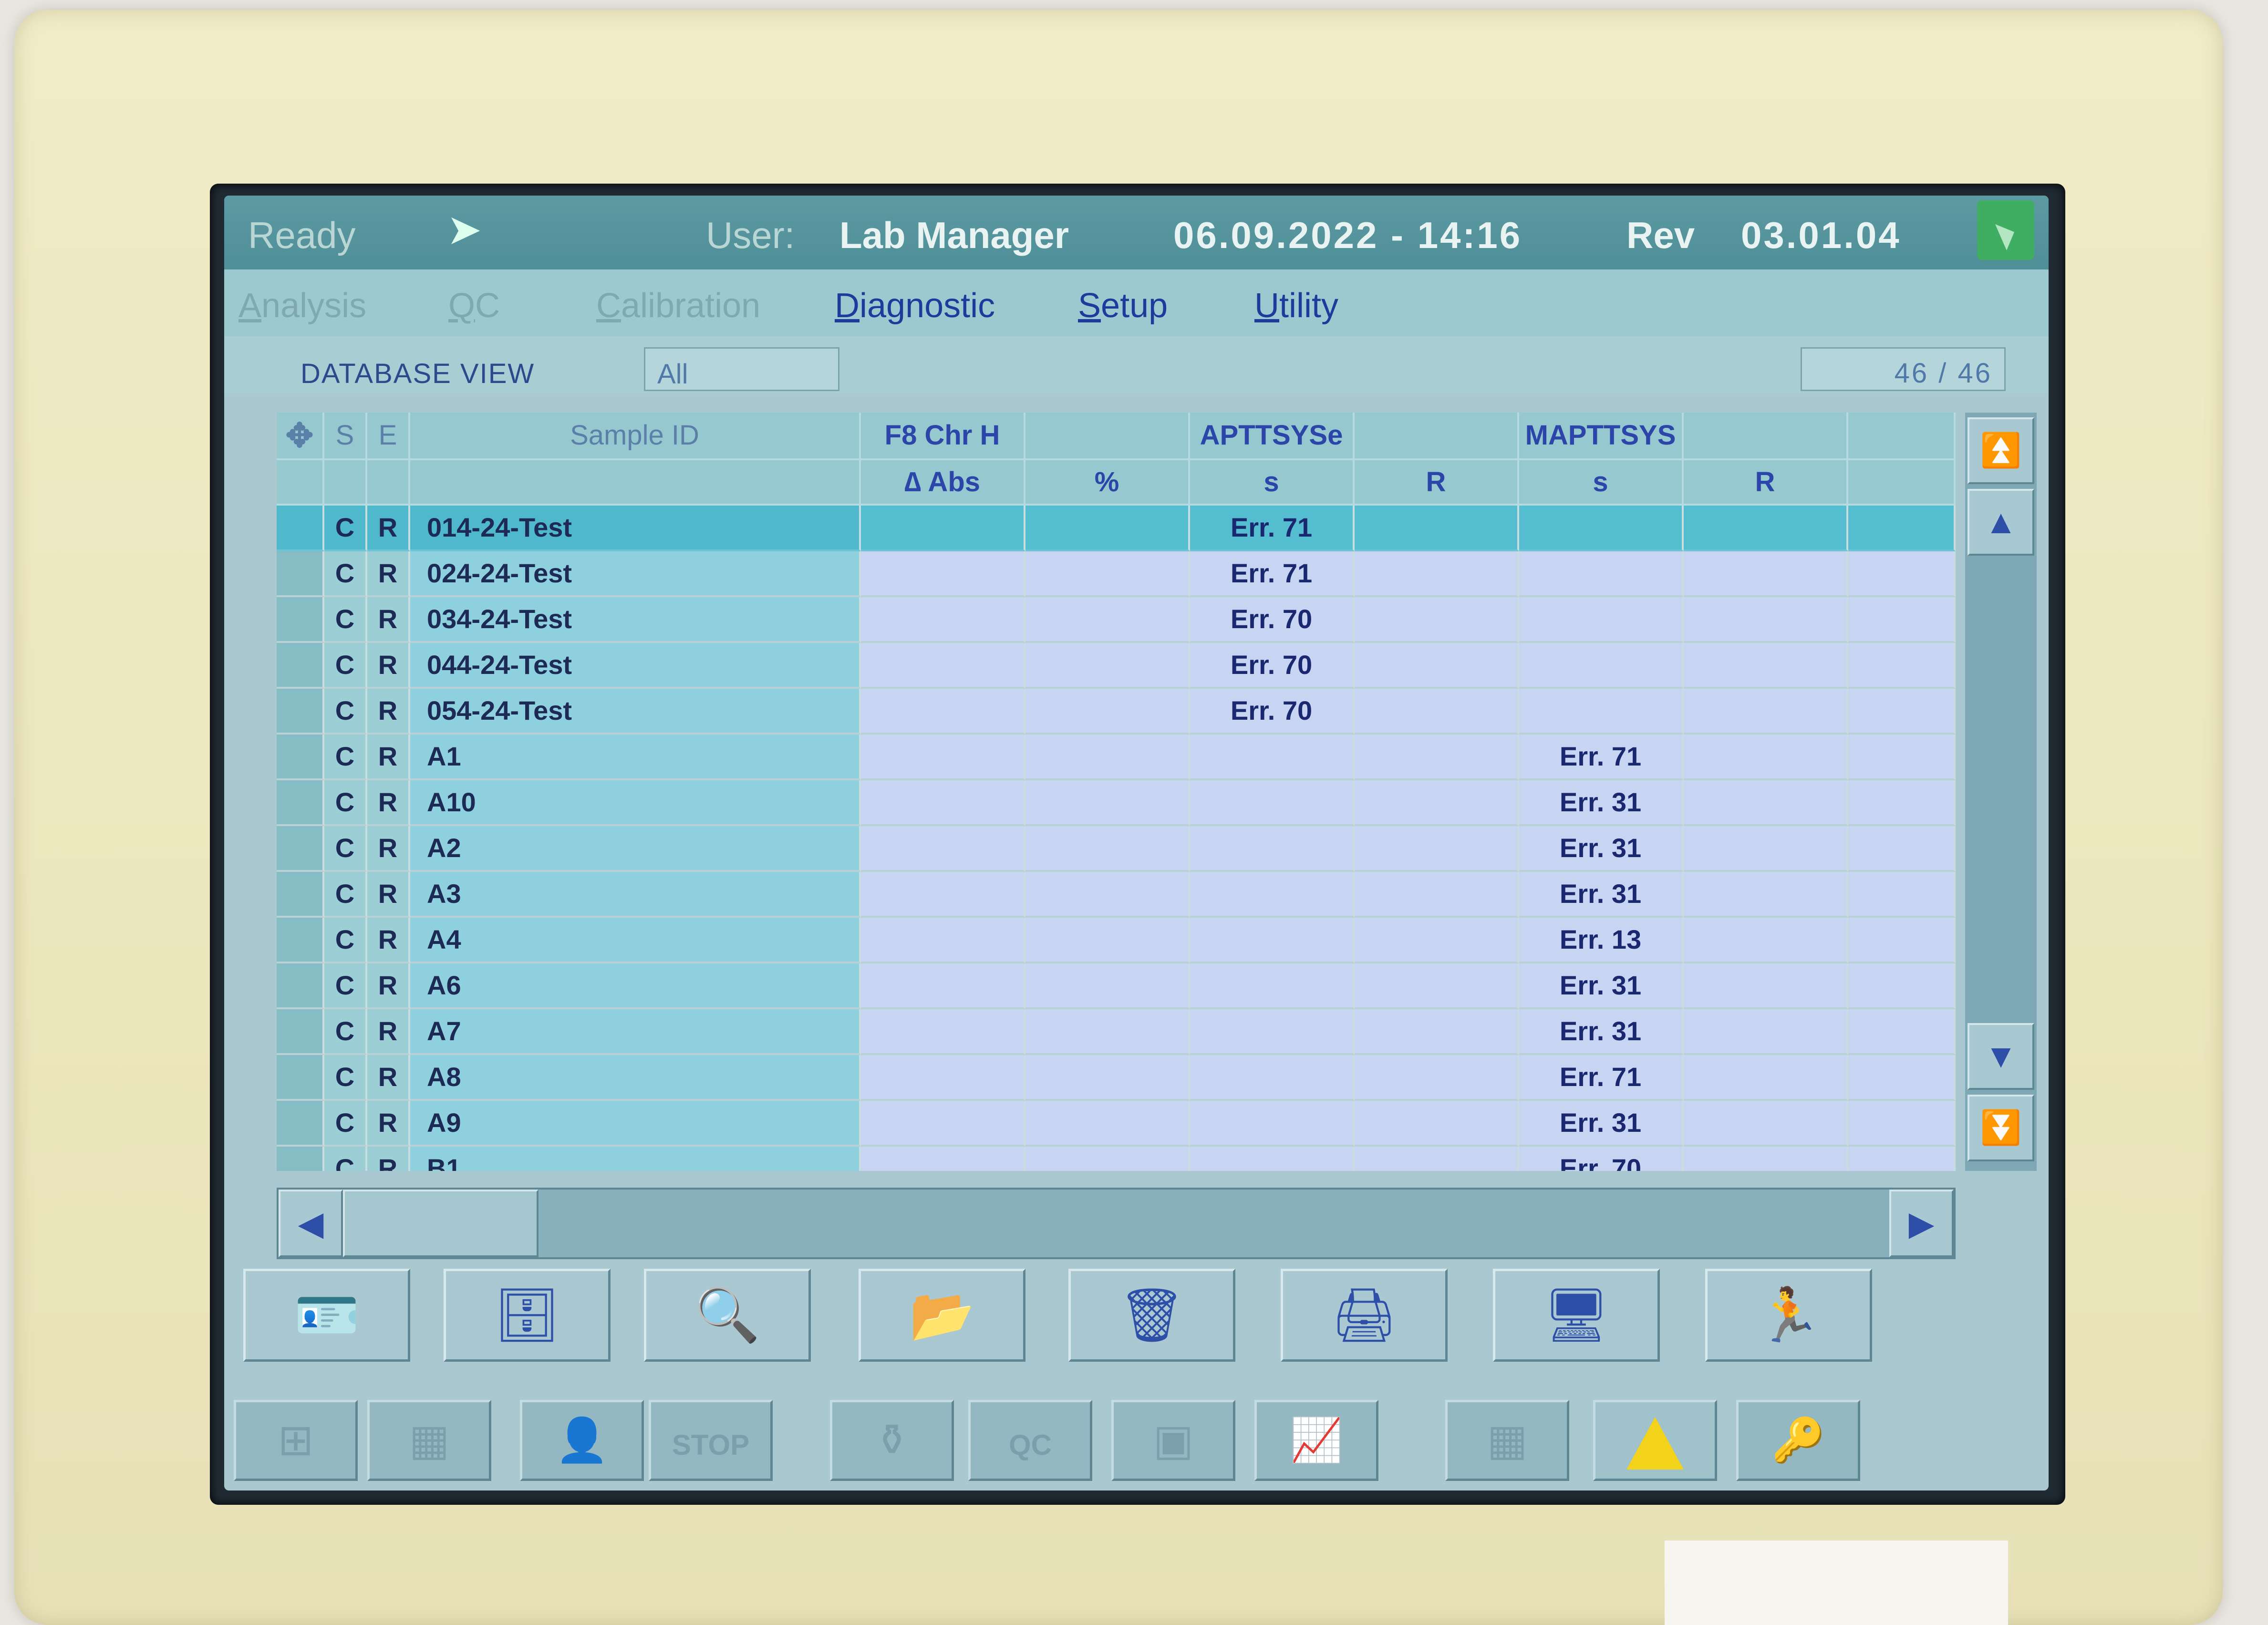 This screenshot has height=1625, width=2268. Describe the element at coordinates (1116, 849) in the screenshot. I see `table-row: C R A2 Err. 31` at that location.